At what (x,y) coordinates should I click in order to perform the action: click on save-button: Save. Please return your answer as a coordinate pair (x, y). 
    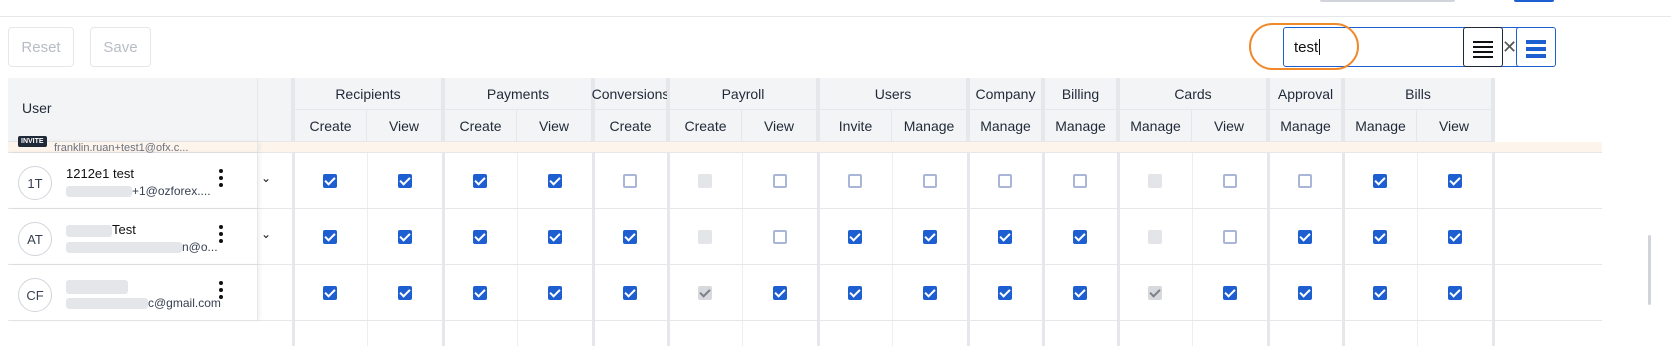
    Looking at the image, I should click on (120, 47).